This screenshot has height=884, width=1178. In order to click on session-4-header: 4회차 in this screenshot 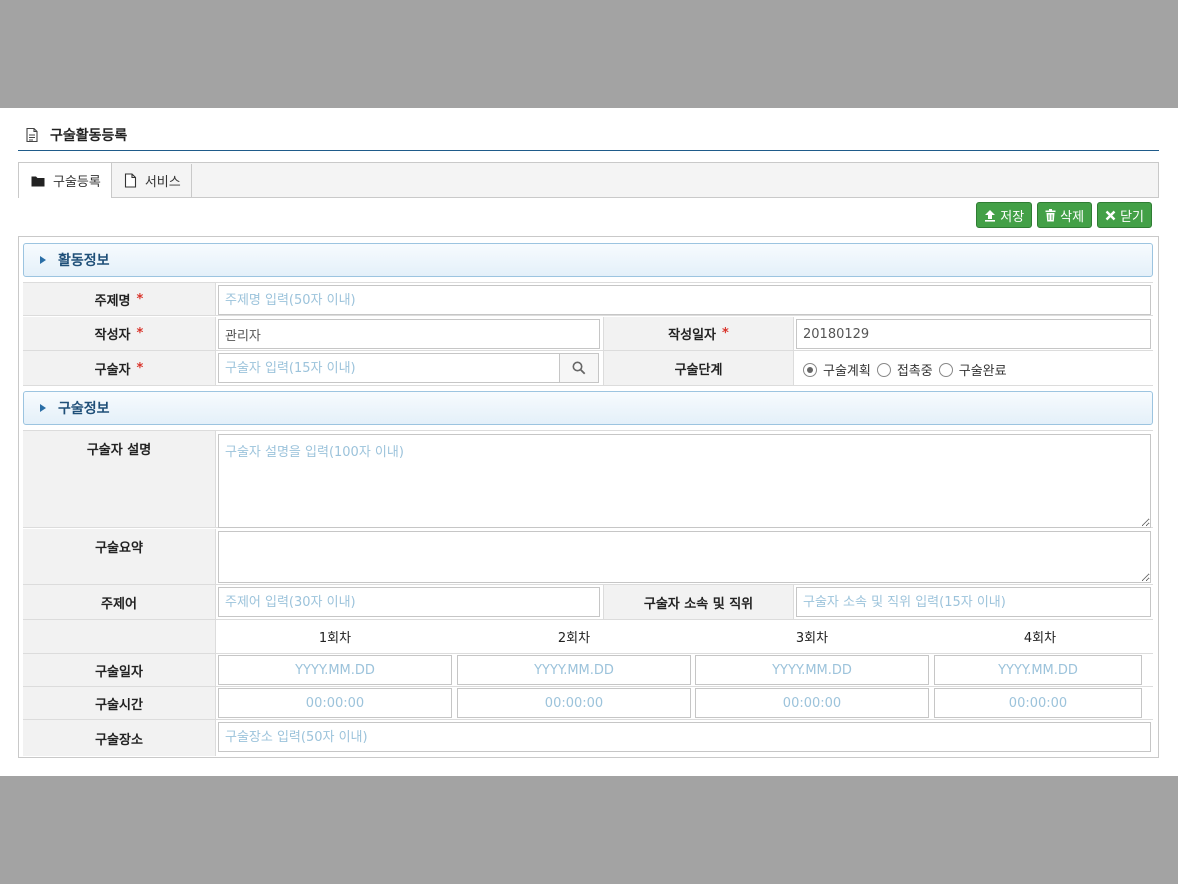, I will do `click(1040, 638)`.